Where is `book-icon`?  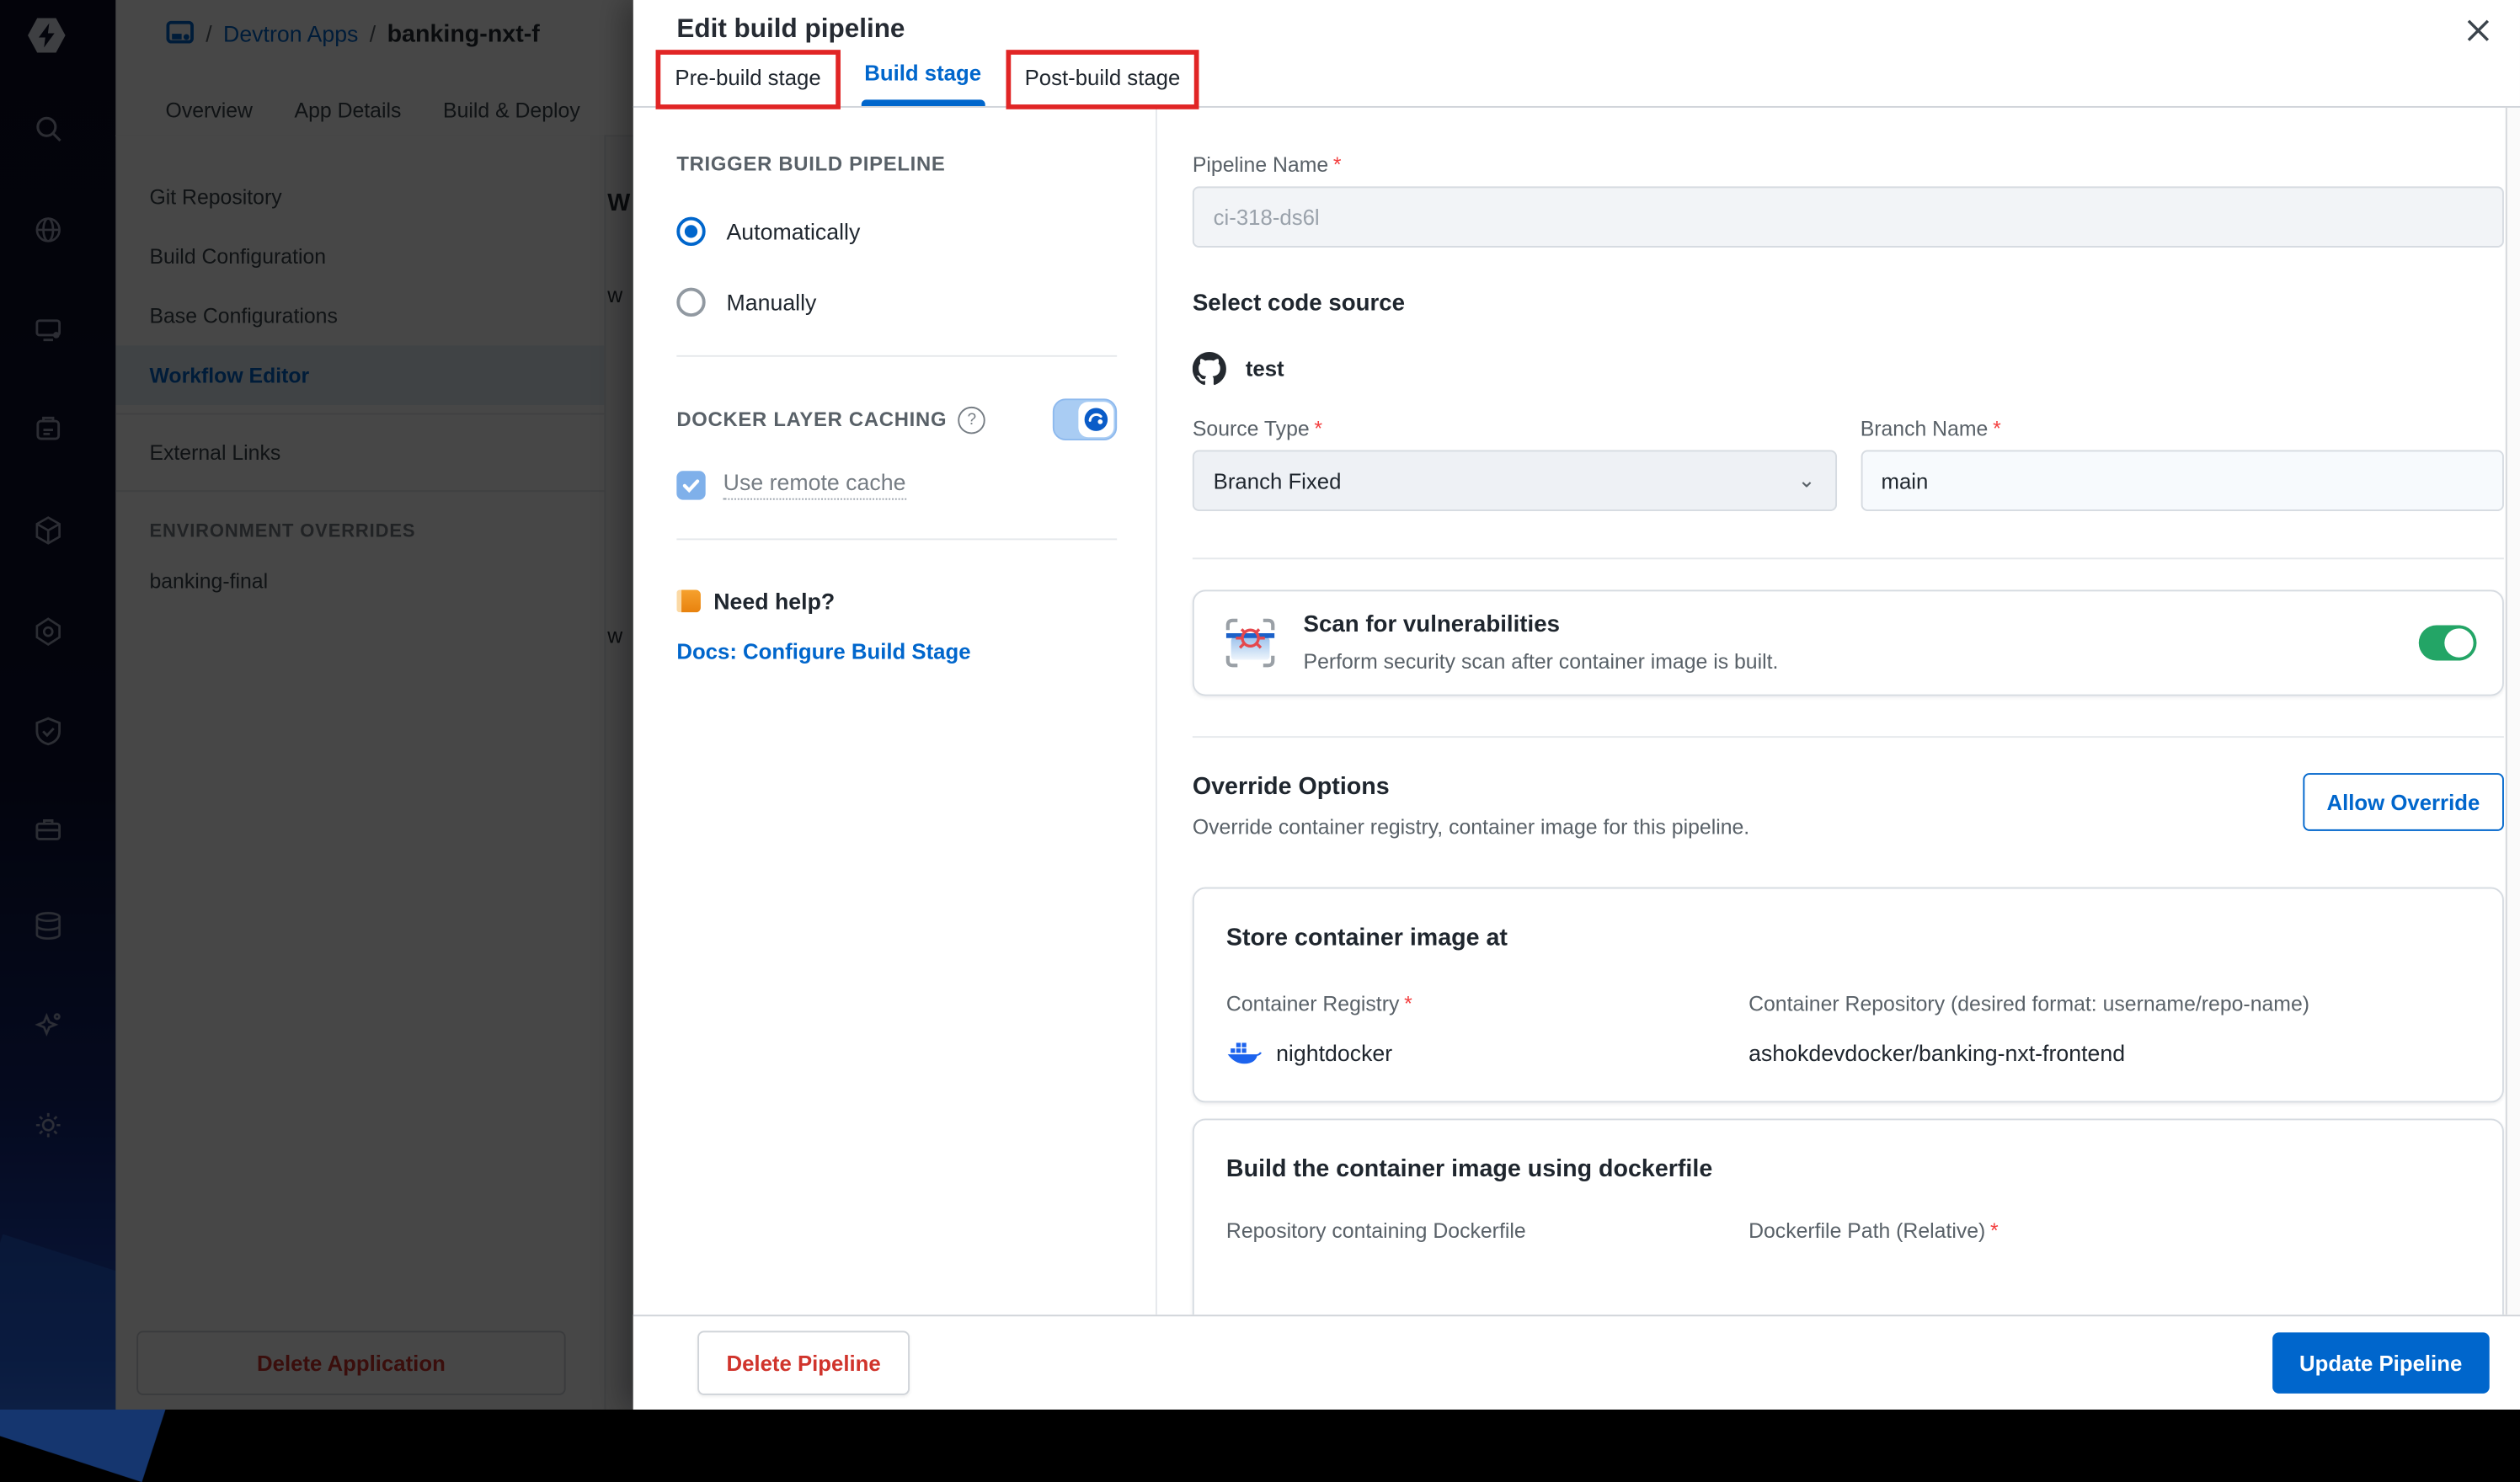
book-icon is located at coordinates (689, 601).